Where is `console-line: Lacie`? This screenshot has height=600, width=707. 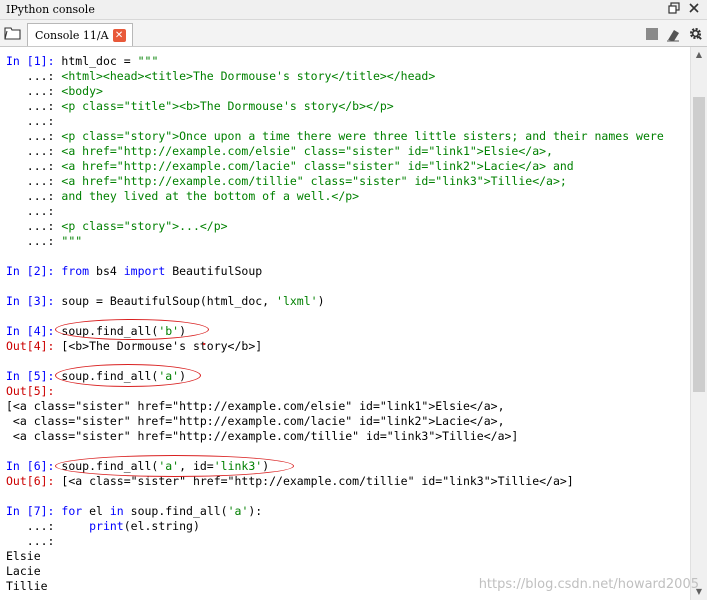 console-line: Lacie is located at coordinates (23, 571).